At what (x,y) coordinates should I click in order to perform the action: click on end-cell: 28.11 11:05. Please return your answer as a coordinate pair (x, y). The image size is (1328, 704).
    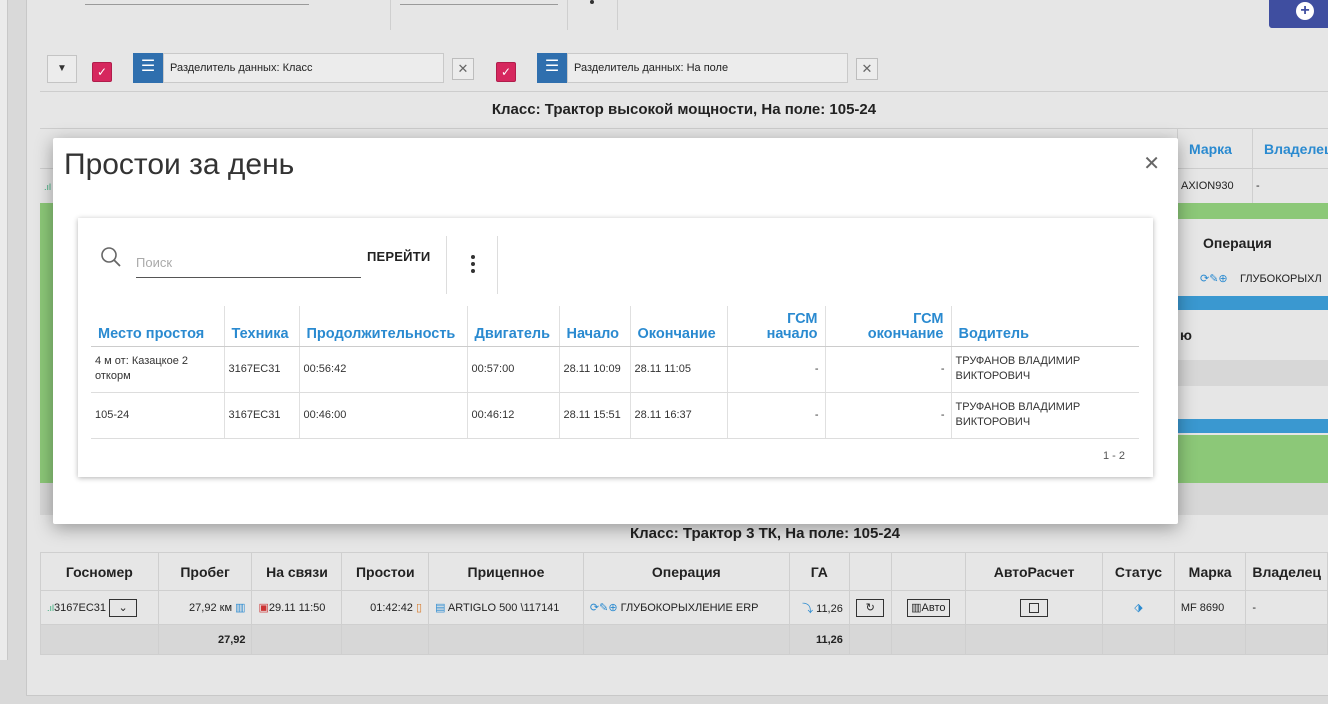
    Looking at the image, I should click on (679, 369).